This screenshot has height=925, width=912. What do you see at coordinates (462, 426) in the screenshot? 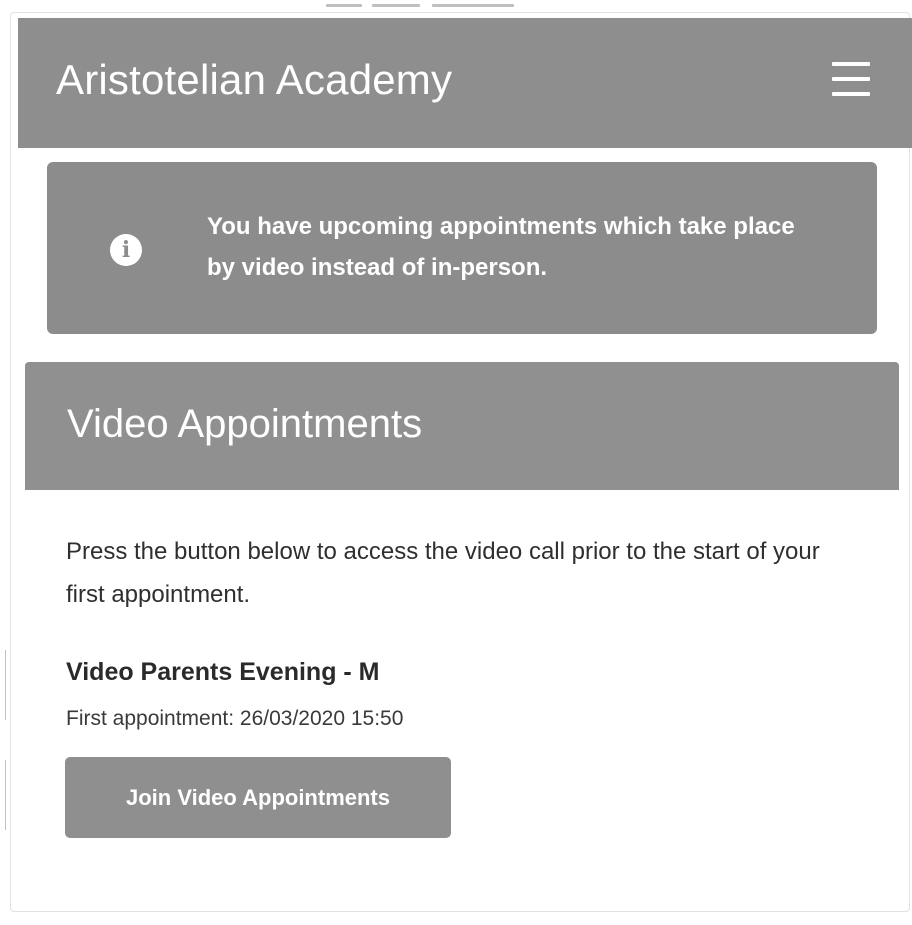
I see `video-appointments-header: Video Appointments` at bounding box center [462, 426].